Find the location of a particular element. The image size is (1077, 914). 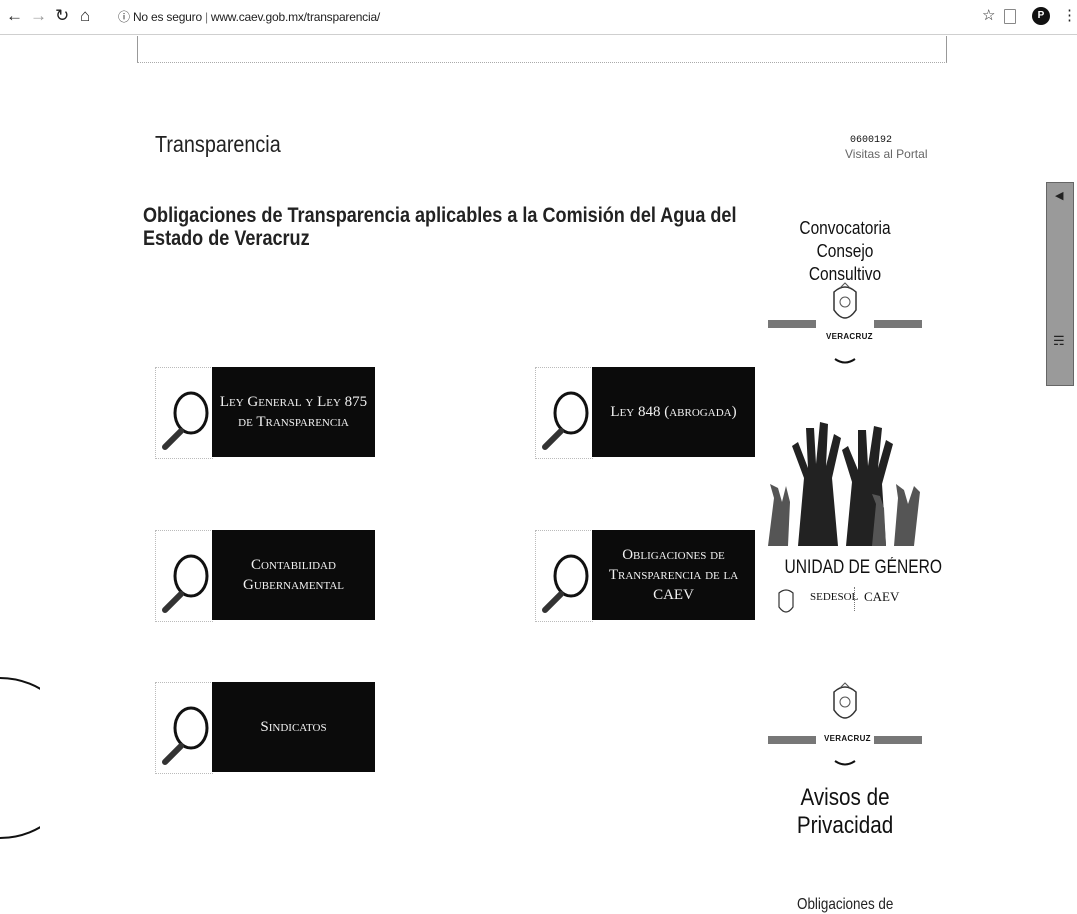

home-icon: ⌂ is located at coordinates (85, 16).